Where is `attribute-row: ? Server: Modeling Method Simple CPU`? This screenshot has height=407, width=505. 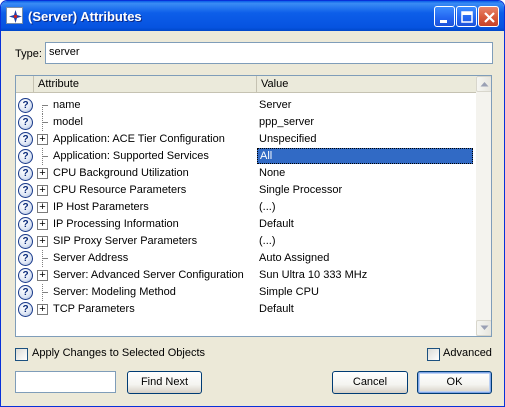 attribute-row: ? Server: Modeling Method Simple CPU is located at coordinates (246, 292).